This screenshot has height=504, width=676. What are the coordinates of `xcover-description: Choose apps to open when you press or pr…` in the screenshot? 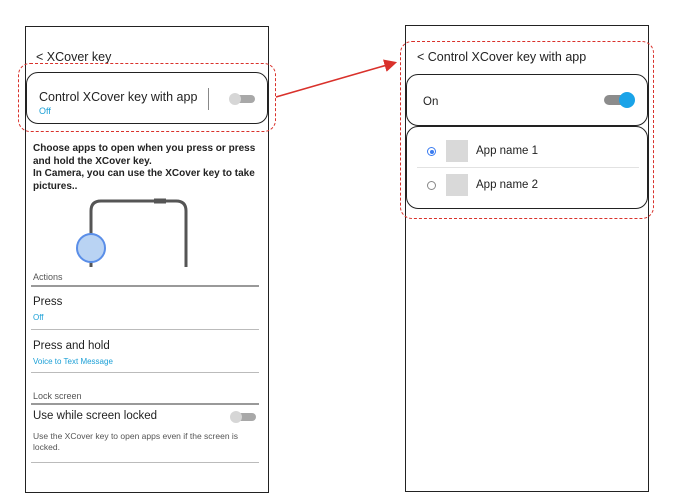 It's located at (144, 167).